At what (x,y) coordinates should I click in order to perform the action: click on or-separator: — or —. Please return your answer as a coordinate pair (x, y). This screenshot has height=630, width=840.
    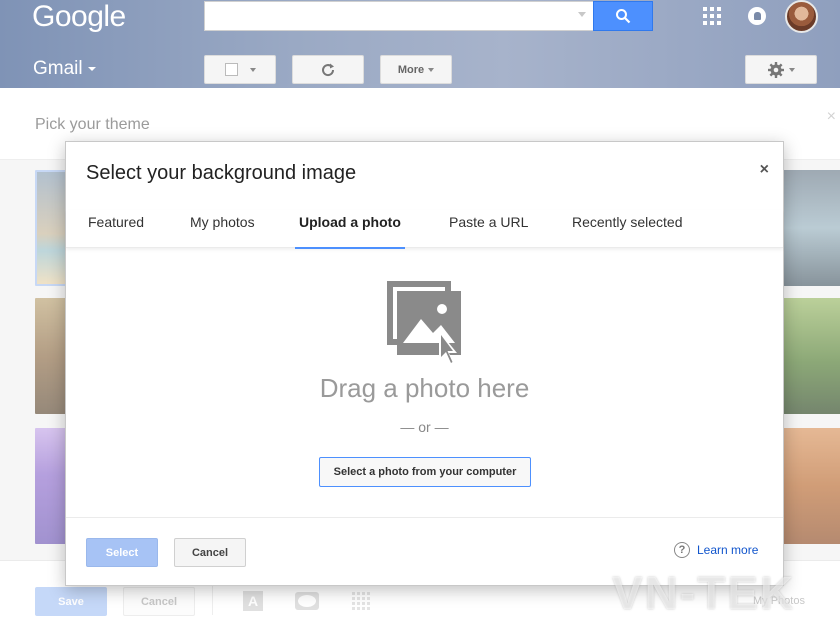
    Looking at the image, I should click on (424, 427).